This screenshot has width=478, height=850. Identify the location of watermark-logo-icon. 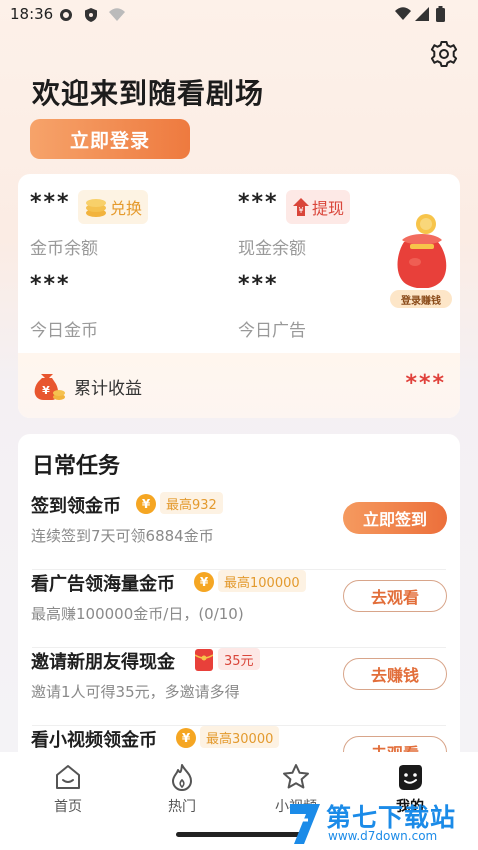
(305, 824).